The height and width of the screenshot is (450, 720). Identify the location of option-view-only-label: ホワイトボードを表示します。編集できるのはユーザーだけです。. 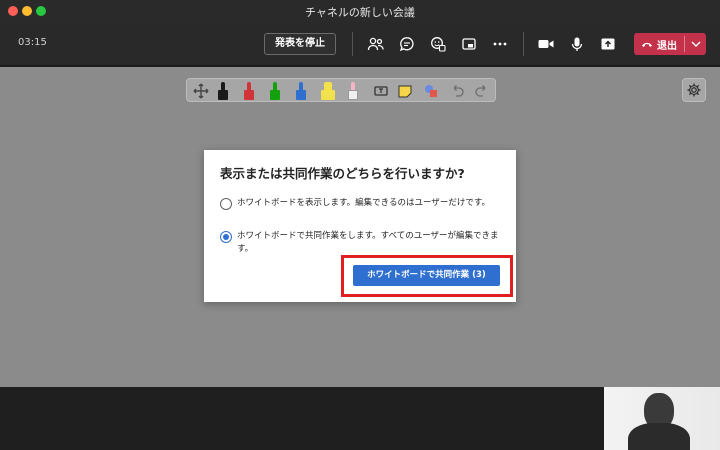
(363, 203).